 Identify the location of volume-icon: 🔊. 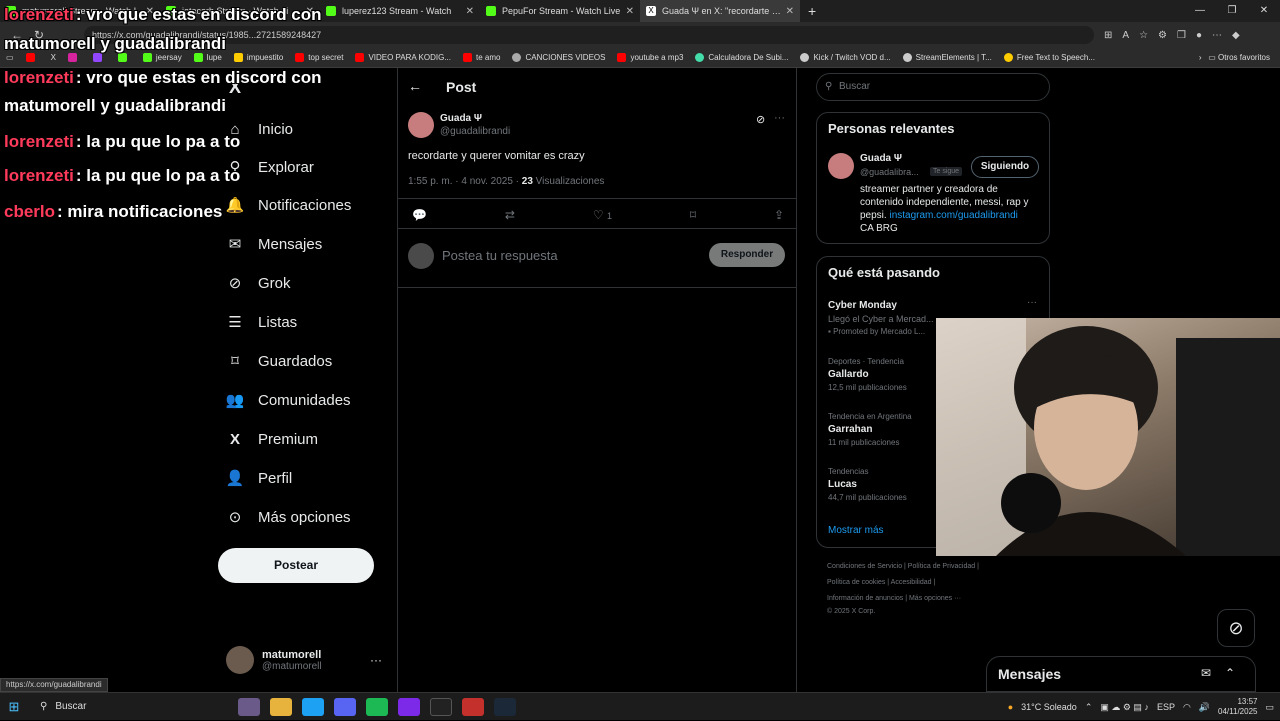
(1204, 707).